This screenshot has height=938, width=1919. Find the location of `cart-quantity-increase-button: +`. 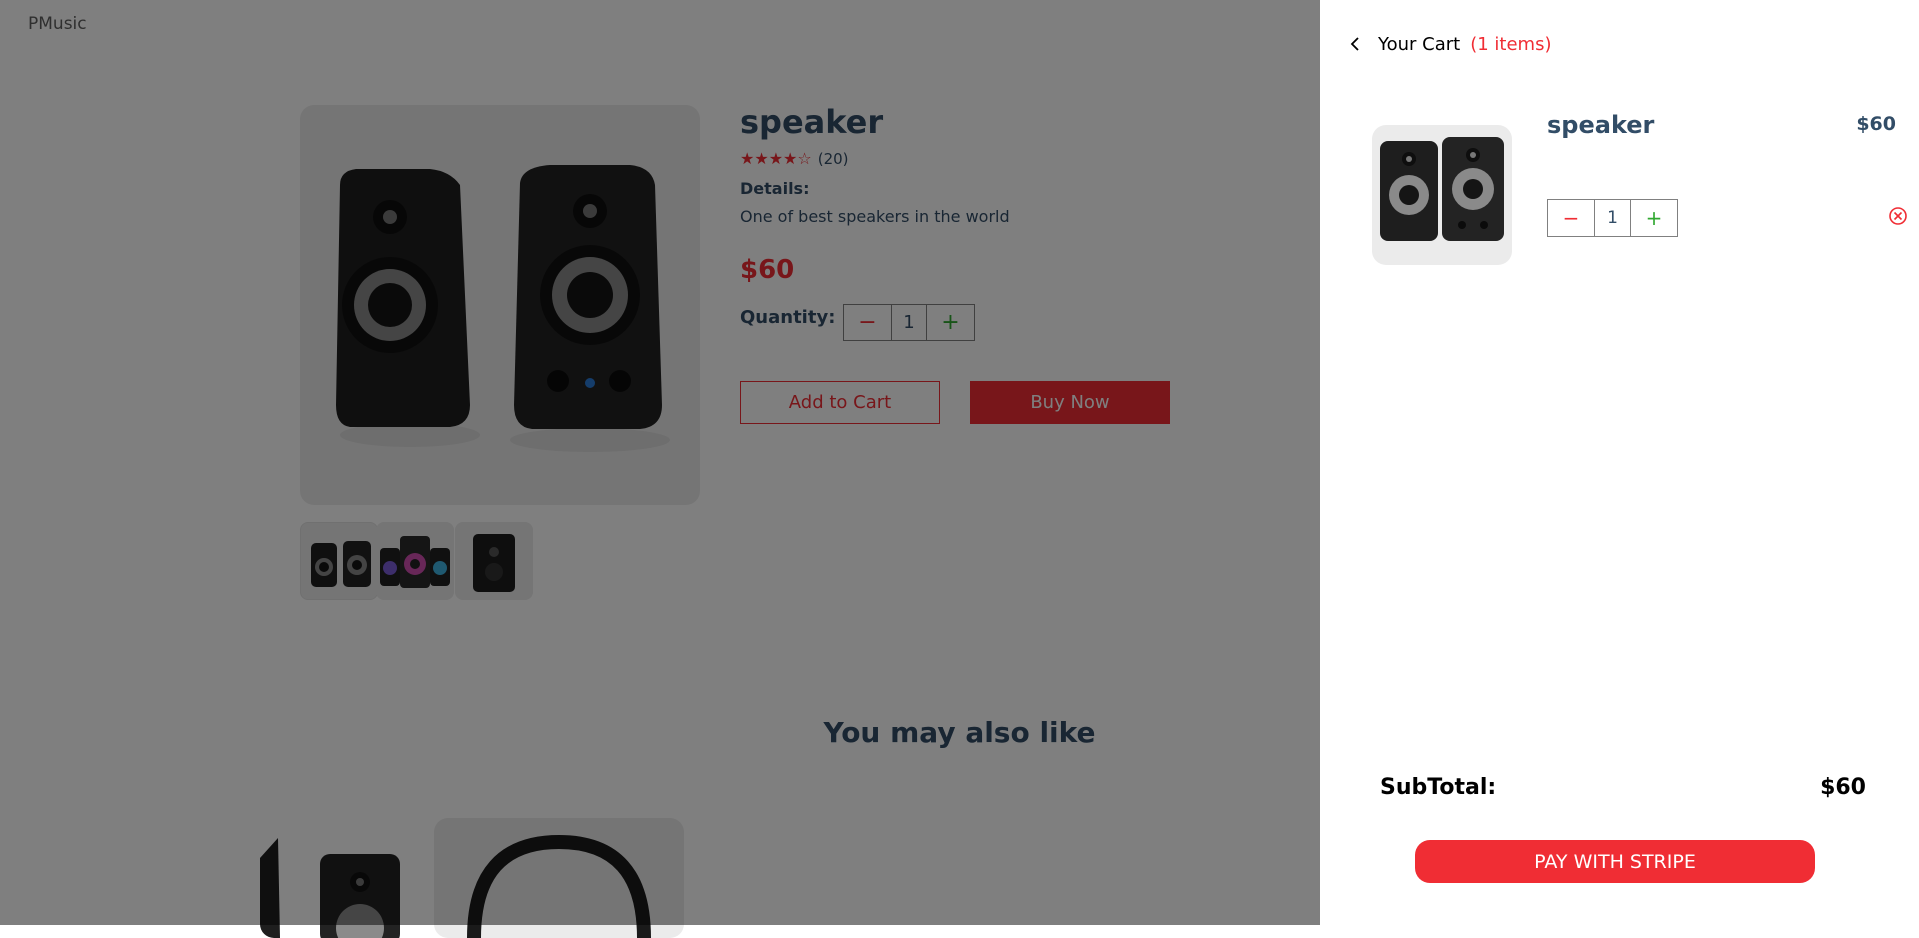

cart-quantity-increase-button: + is located at coordinates (1654, 218).